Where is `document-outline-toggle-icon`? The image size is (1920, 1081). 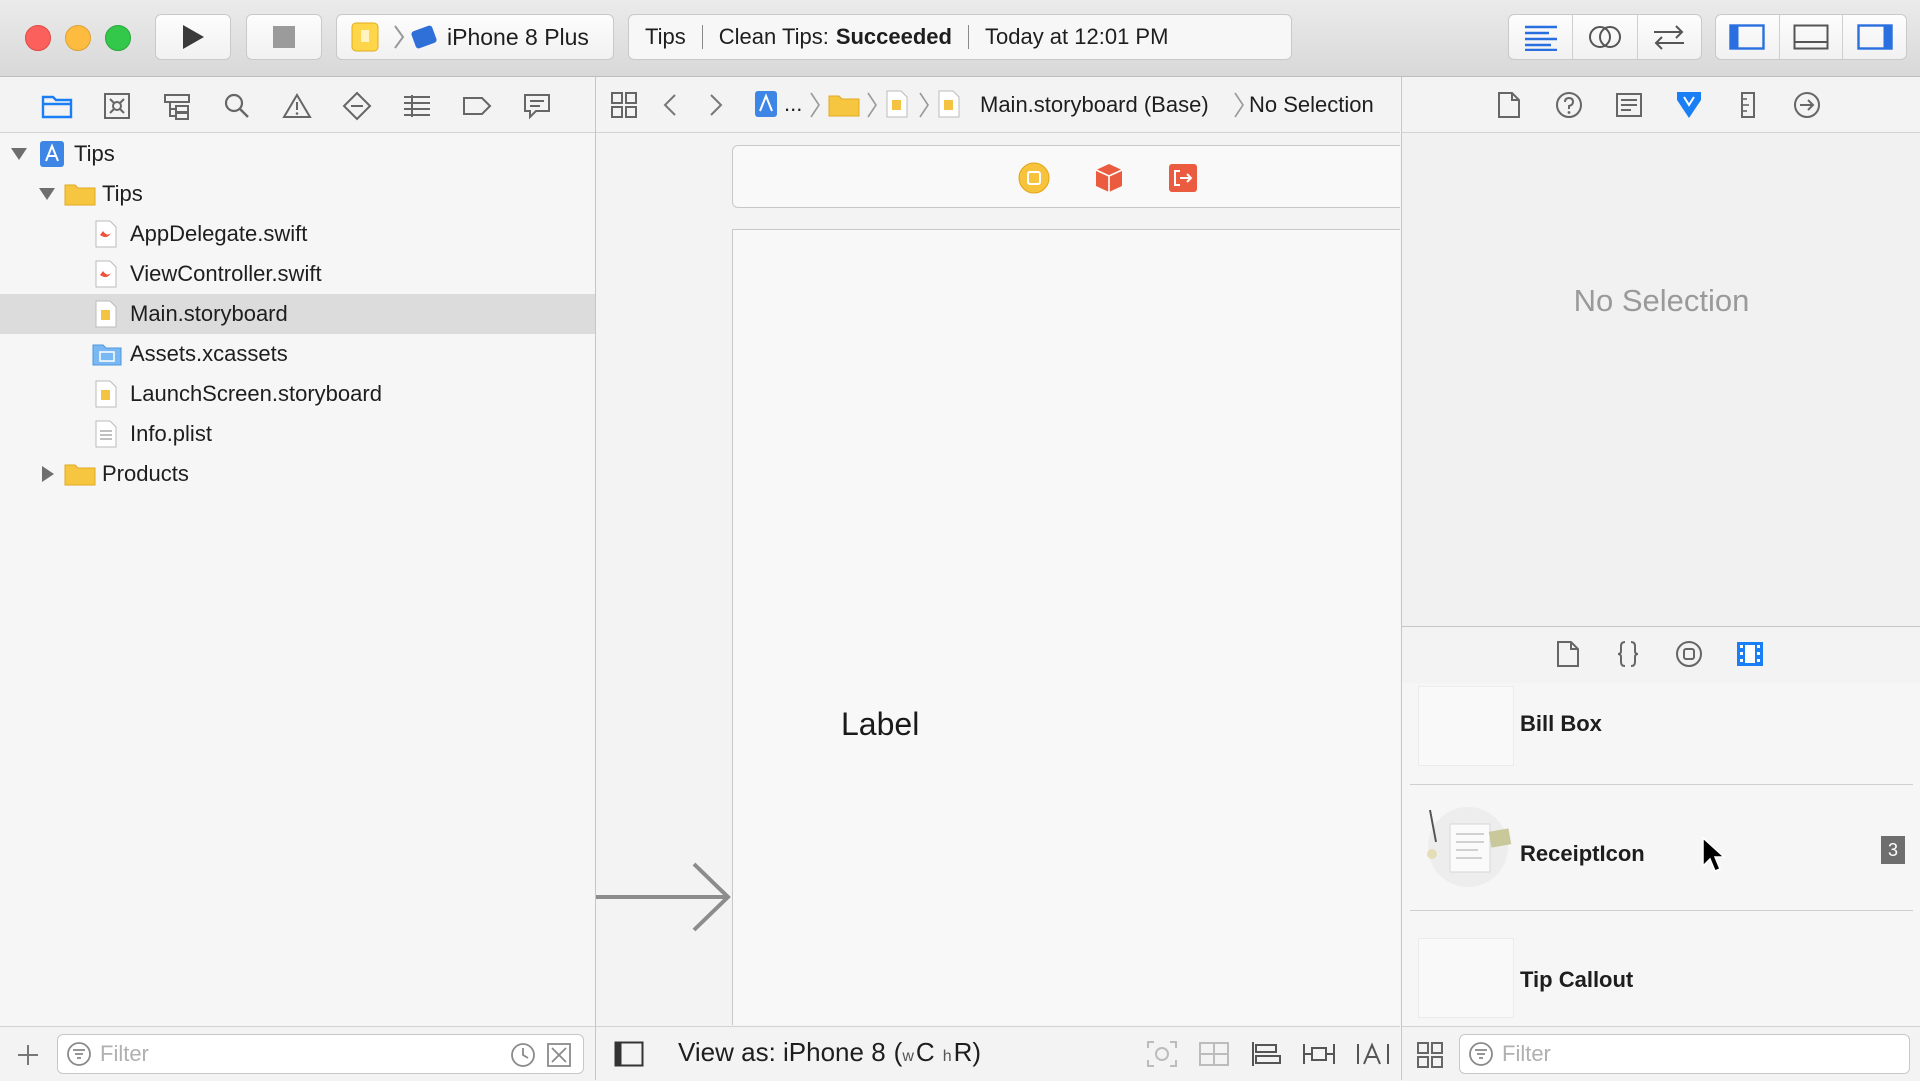
document-outline-toggle-icon is located at coordinates (629, 1054).